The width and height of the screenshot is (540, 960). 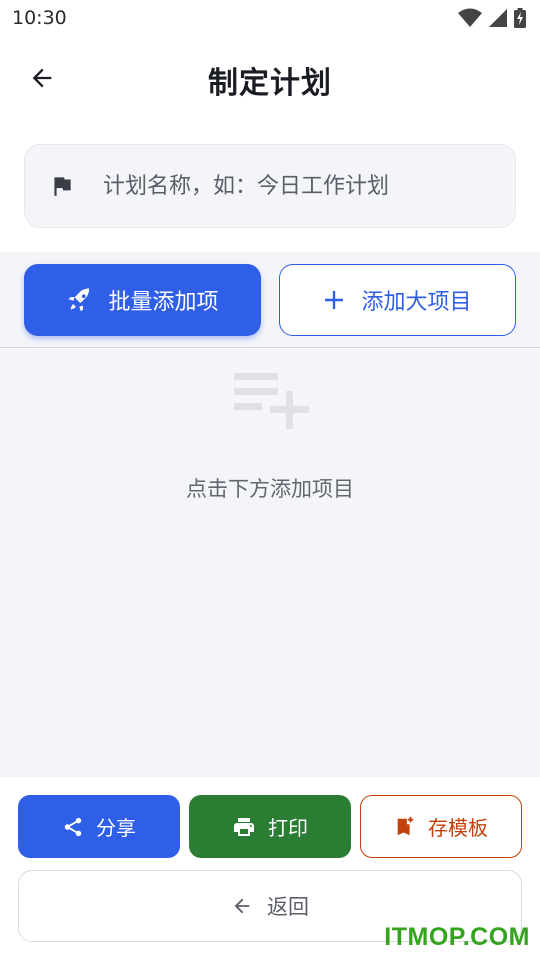 What do you see at coordinates (271, 401) in the screenshot?
I see `playlist-add-icon` at bounding box center [271, 401].